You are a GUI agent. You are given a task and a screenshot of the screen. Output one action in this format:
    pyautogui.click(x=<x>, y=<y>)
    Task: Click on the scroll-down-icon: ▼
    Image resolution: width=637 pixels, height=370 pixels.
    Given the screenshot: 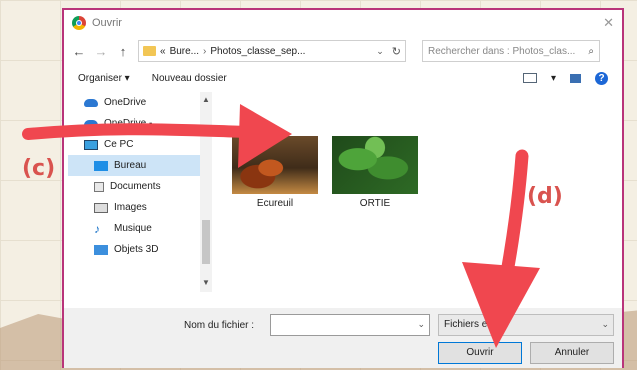 What is the action you would take?
    pyautogui.click(x=206, y=282)
    